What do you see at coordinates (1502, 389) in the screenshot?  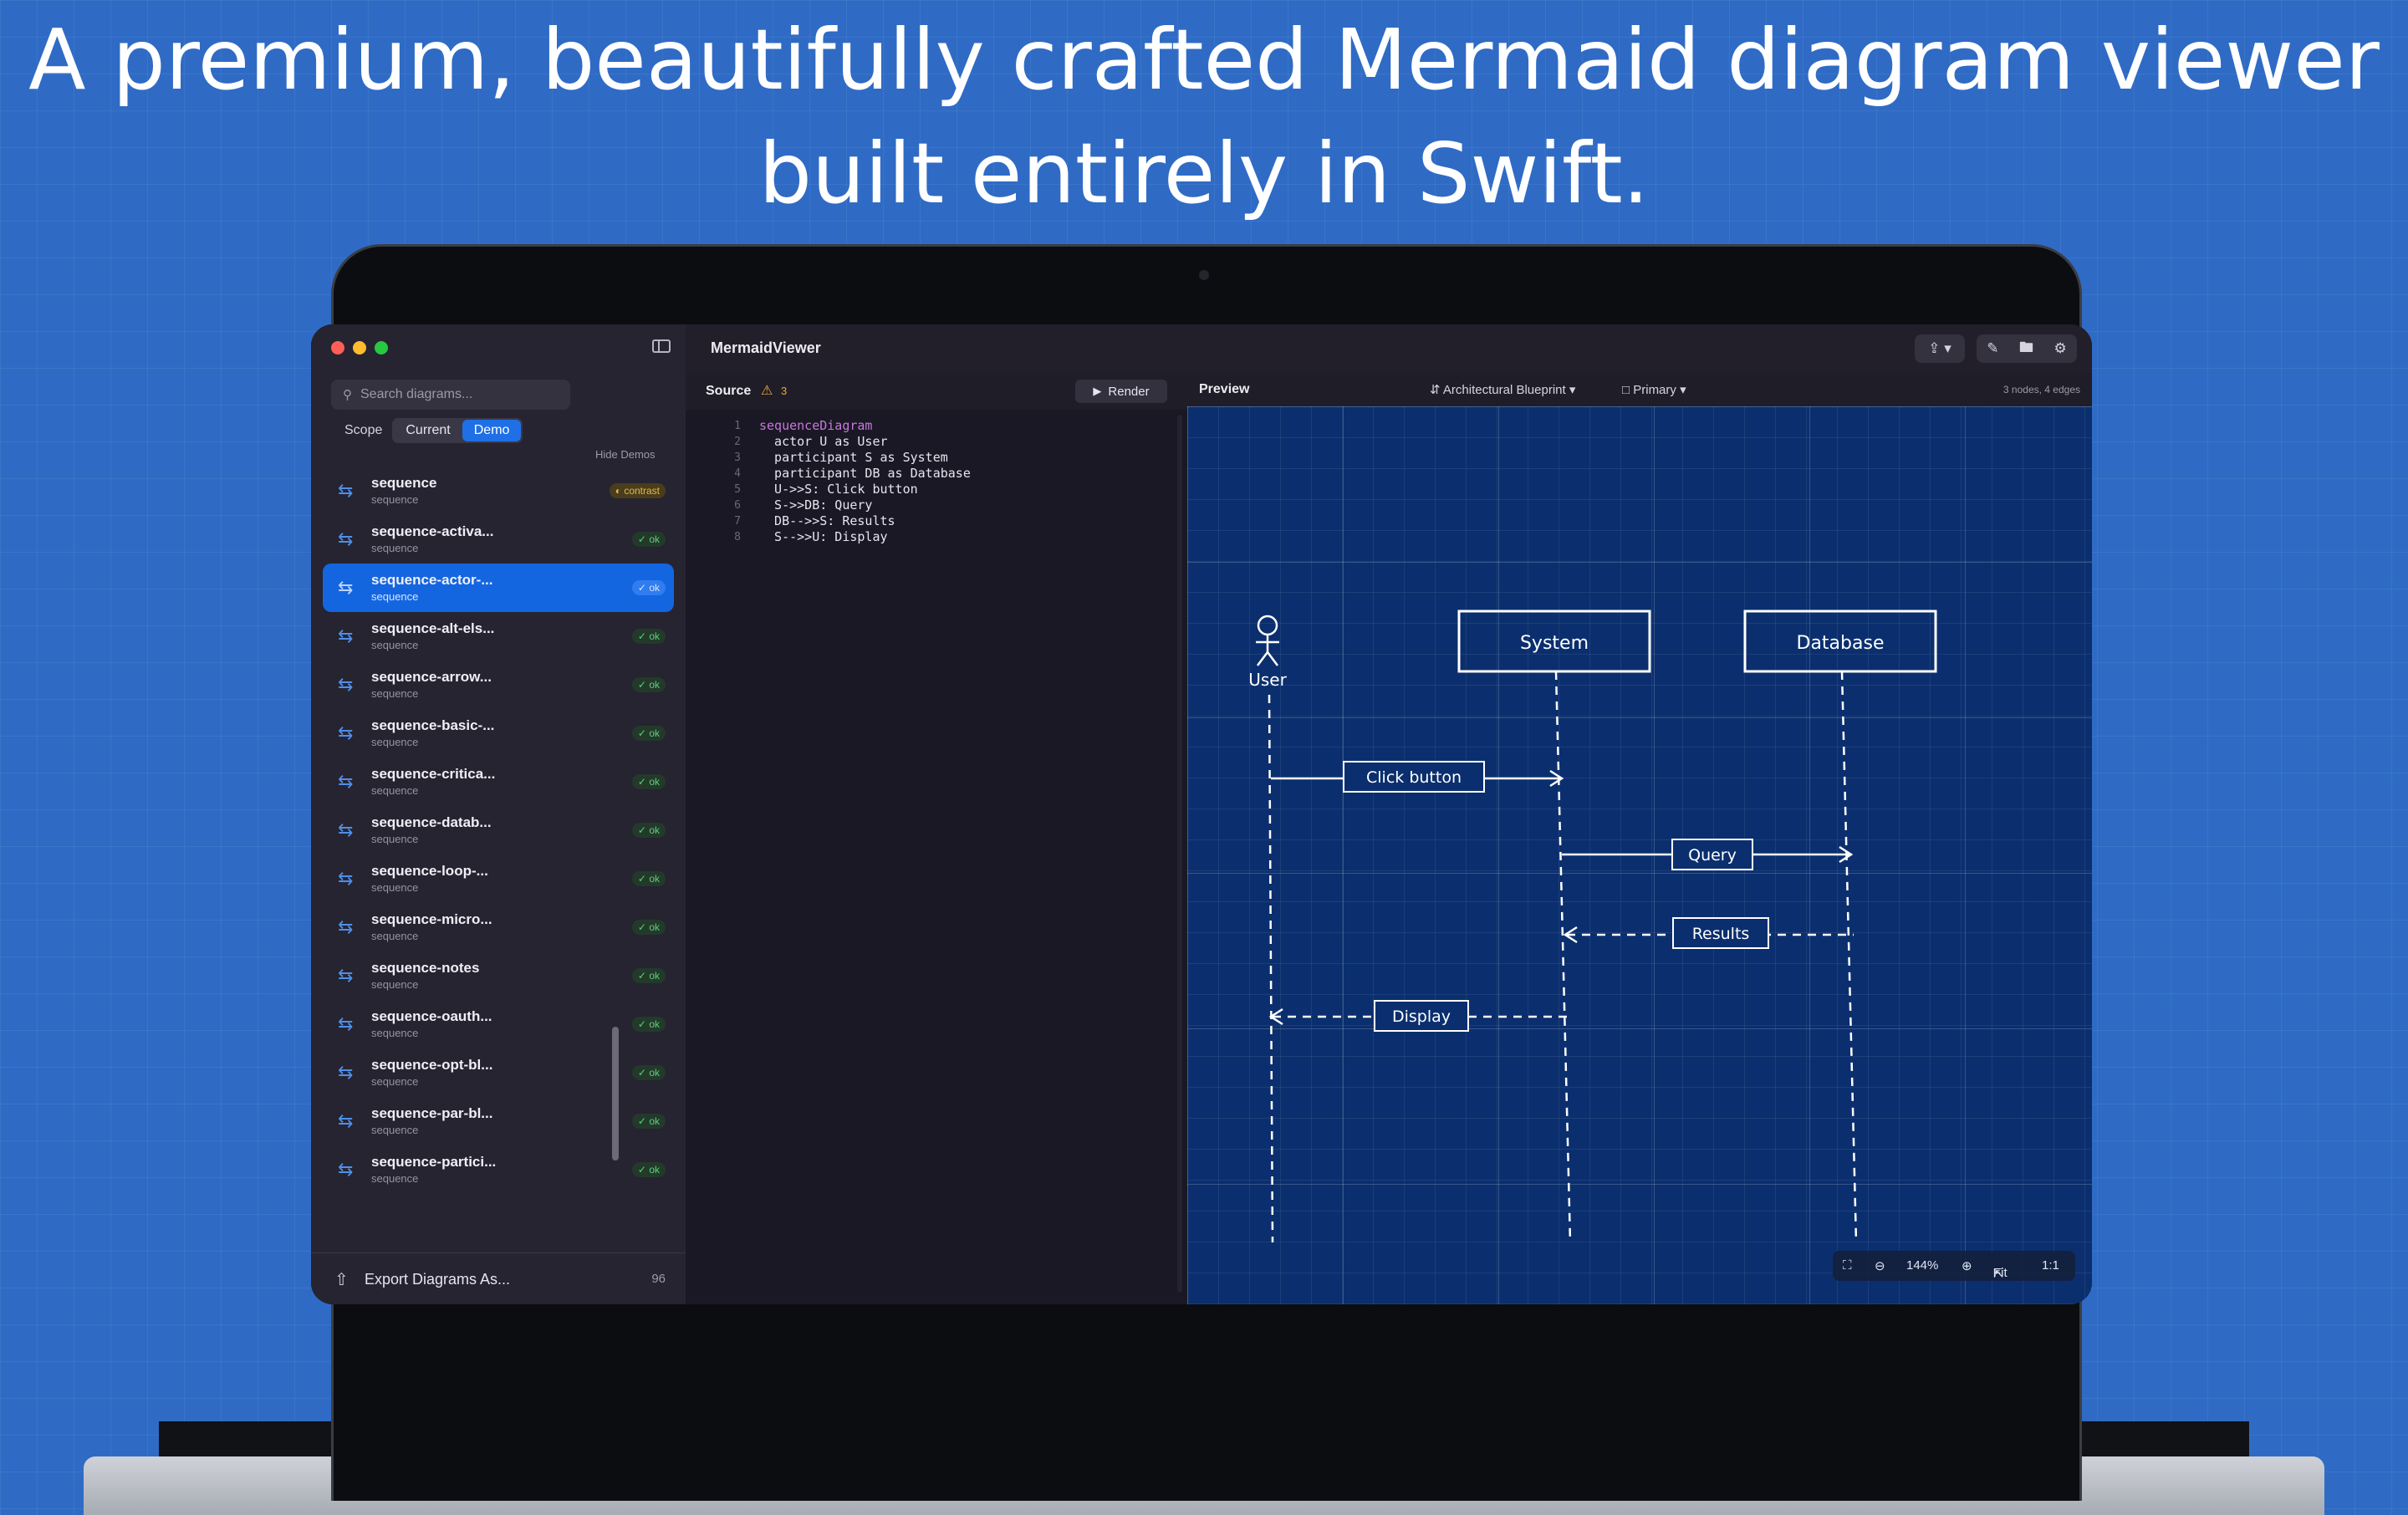 I see `theme-picker: ⇵ Architectural Blueprint ▾` at bounding box center [1502, 389].